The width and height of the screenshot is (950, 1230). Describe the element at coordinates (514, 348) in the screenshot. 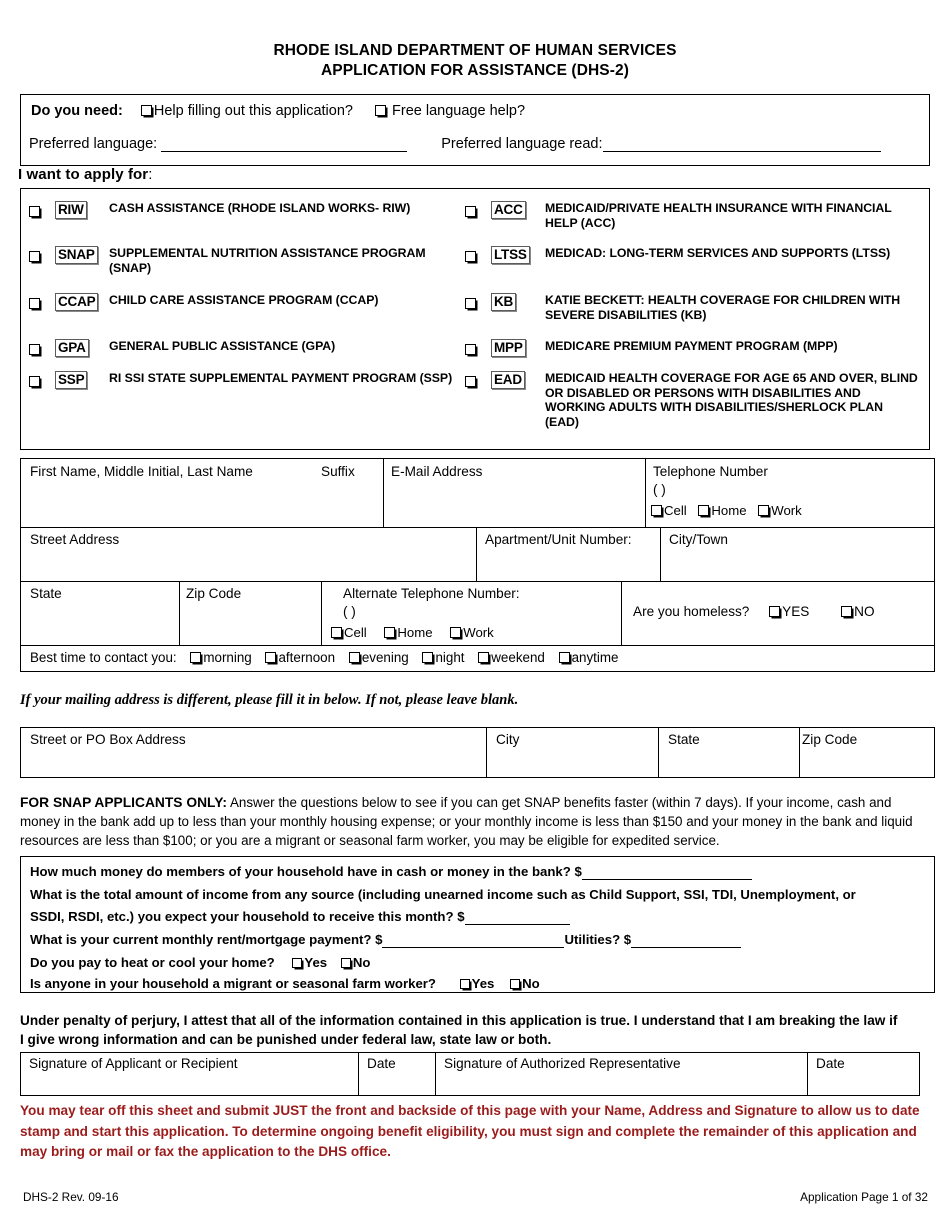

I see `program-code-cell: MPP` at that location.